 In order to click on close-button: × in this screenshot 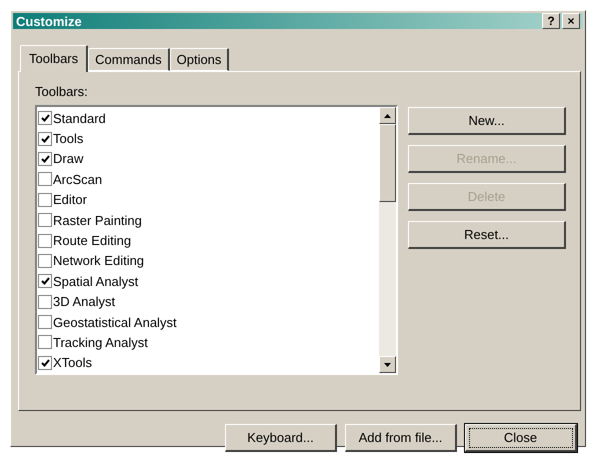, I will do `click(571, 21)`.